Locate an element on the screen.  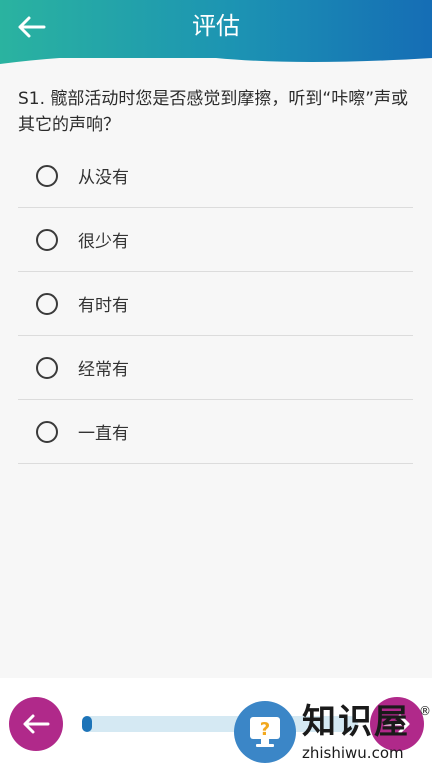
watermark-text: 知识屋 is located at coordinates (356, 722).